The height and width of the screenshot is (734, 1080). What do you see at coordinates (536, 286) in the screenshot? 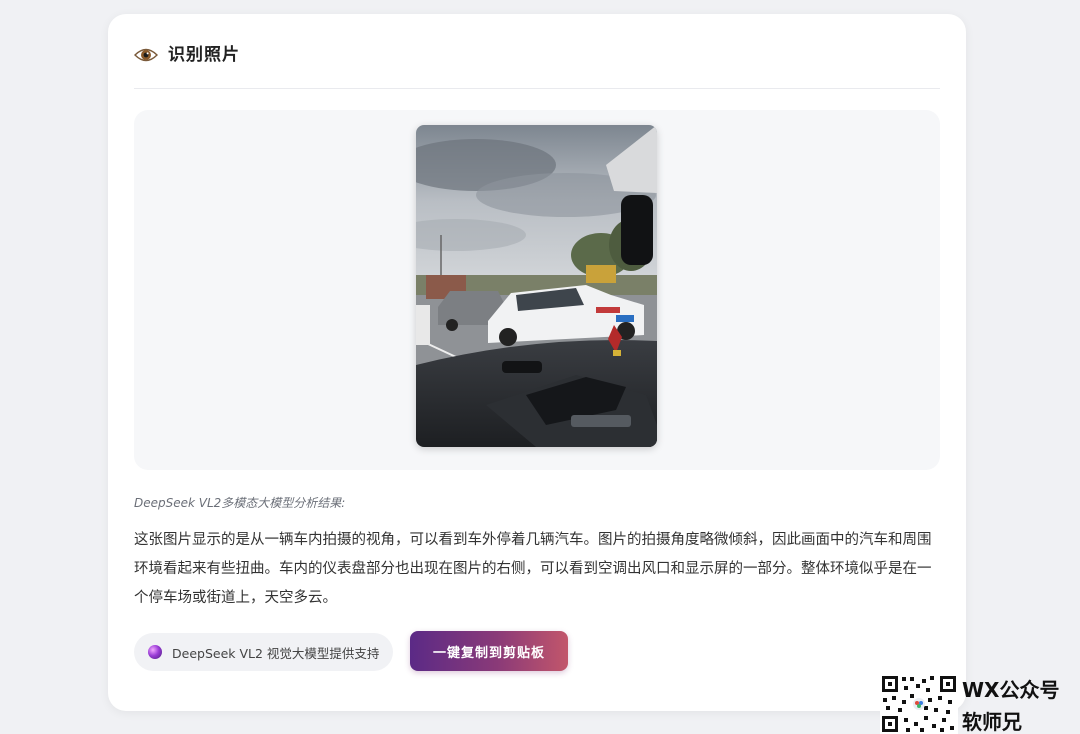
I see `uploaded-photo` at bounding box center [536, 286].